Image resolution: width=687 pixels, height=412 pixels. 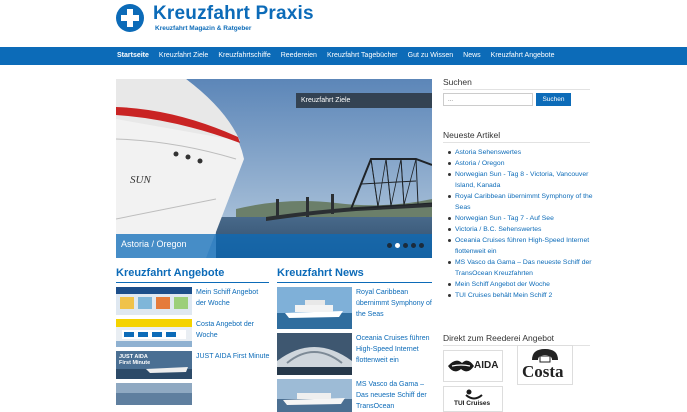 I want to click on site-tagline: Kreuzfahrt Magazin & Ratgeber, so click(x=203, y=28).